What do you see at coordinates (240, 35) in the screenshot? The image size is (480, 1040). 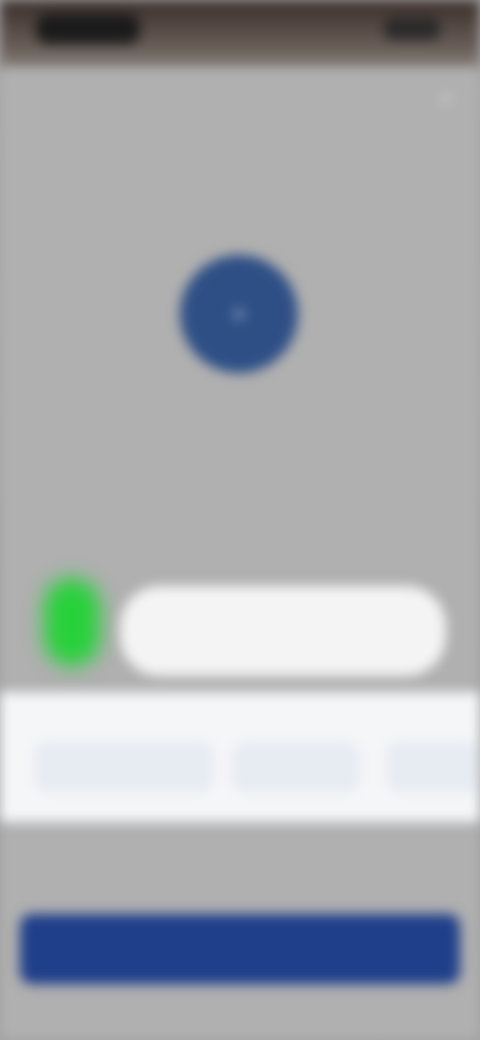 I see `status-bar` at bounding box center [240, 35].